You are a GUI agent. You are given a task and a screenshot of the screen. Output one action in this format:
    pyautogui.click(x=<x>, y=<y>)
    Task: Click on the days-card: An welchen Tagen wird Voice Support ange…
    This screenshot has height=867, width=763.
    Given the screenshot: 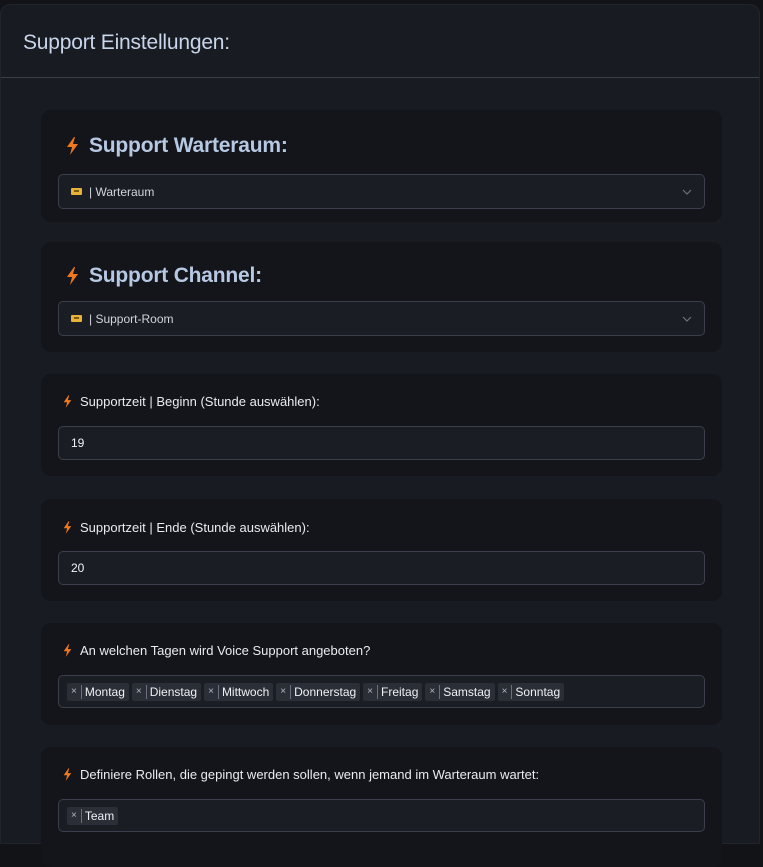 What is the action you would take?
    pyautogui.click(x=381, y=674)
    